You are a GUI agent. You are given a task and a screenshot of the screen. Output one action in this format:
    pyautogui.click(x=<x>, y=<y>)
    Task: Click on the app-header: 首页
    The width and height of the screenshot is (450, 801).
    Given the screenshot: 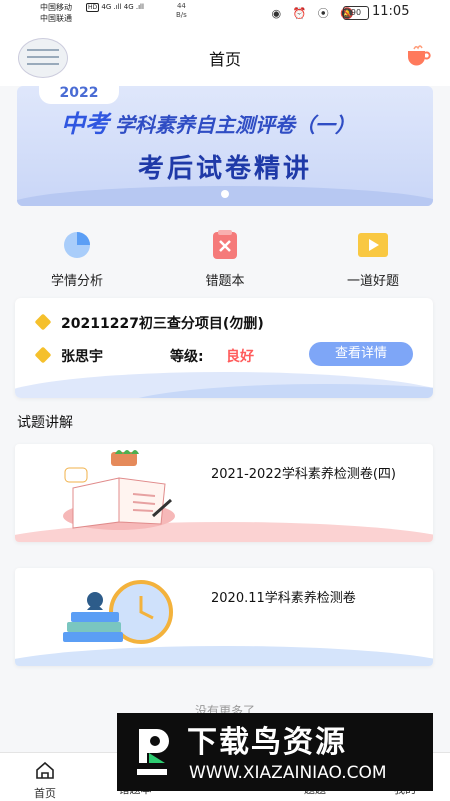 What is the action you would take?
    pyautogui.click(x=225, y=56)
    